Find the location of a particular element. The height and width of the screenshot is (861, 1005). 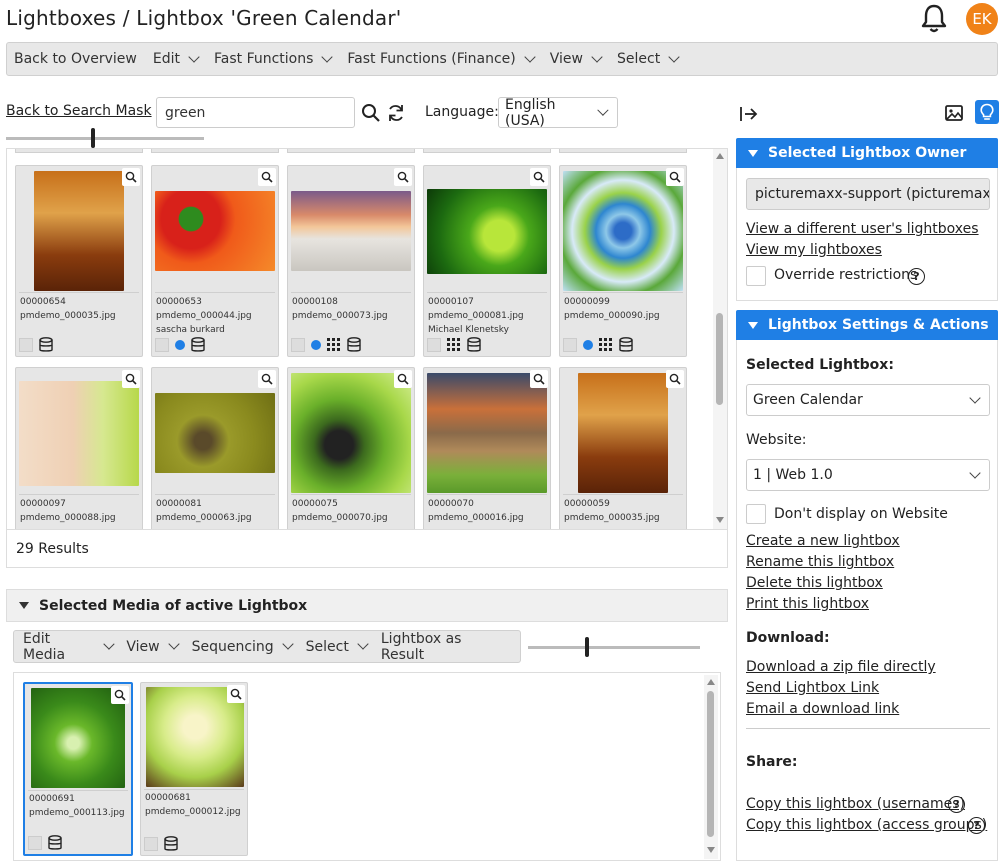

send-lightbox-link: Send Lightbox Link is located at coordinates (812, 688).